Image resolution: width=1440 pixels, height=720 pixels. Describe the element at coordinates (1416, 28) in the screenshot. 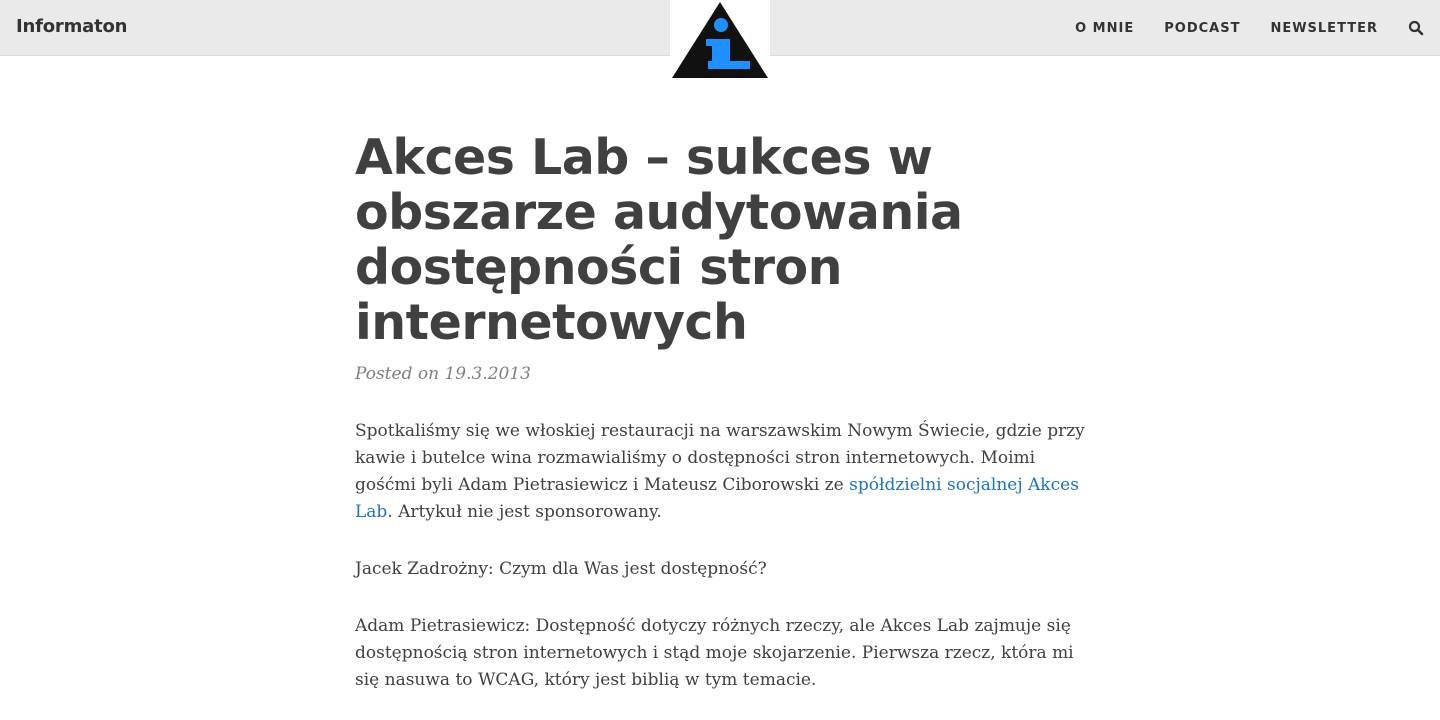

I see `search-icon` at that location.